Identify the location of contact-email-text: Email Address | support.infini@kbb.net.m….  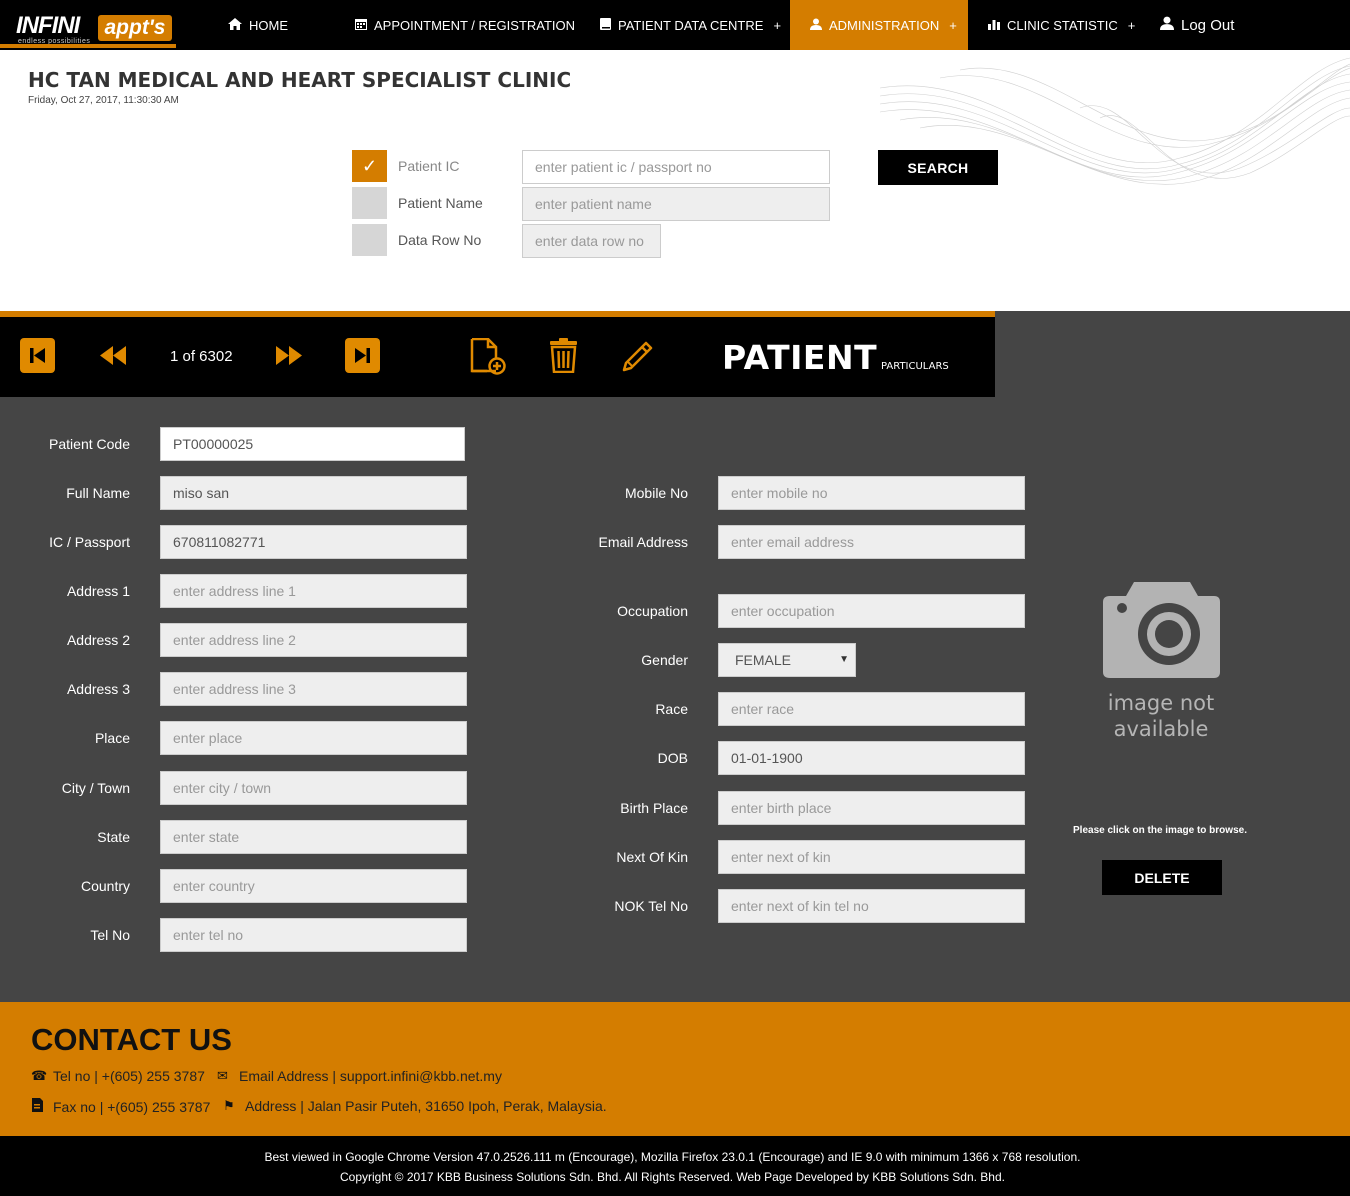
(370, 1076).